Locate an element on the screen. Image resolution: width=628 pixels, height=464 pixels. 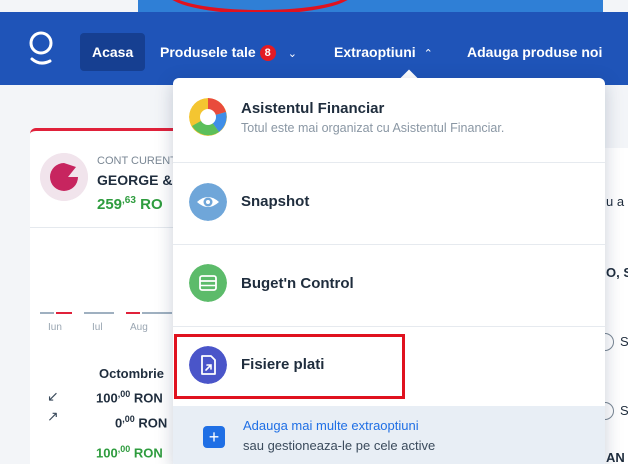
nav-adauga-produse: Adauga produse noi is located at coordinates (534, 52).